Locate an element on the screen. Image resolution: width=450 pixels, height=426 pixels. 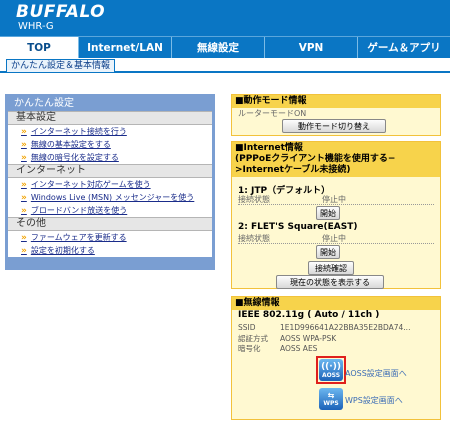
main-nav: TOP Internet/LAN 無線設定 VPN ゲーム＆アプリ is located at coordinates (225, 47).